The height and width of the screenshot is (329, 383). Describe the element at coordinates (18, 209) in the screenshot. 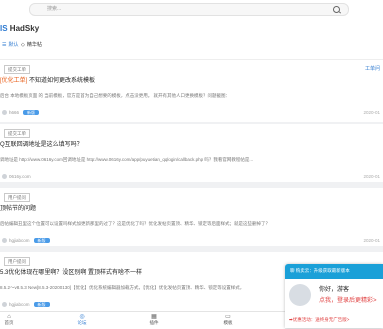

I see `post-title: 顶帖节的问题` at that location.